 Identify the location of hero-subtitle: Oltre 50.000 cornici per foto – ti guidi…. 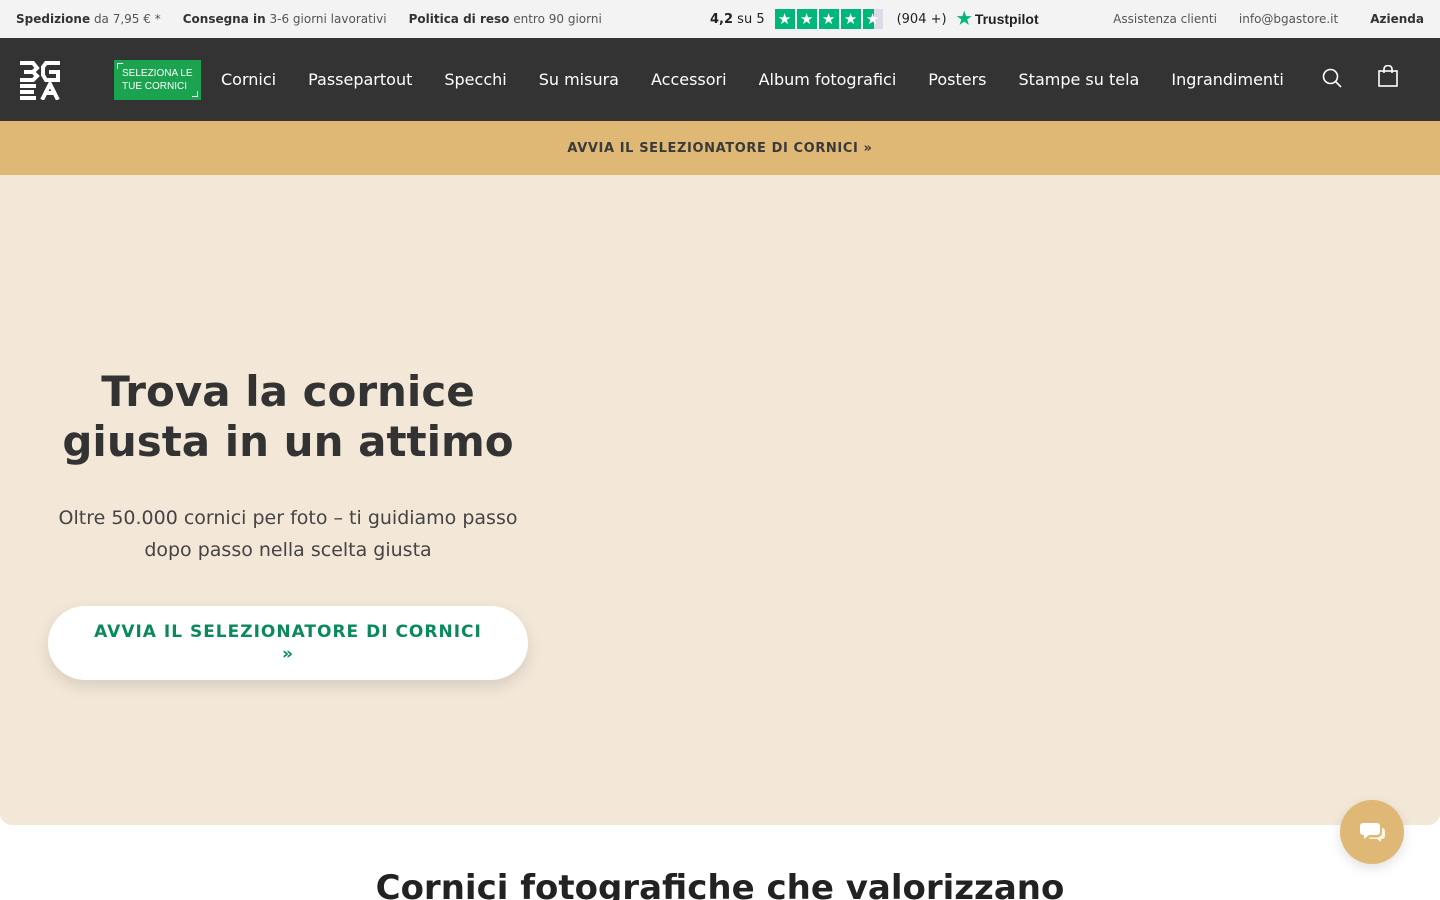
(288, 534).